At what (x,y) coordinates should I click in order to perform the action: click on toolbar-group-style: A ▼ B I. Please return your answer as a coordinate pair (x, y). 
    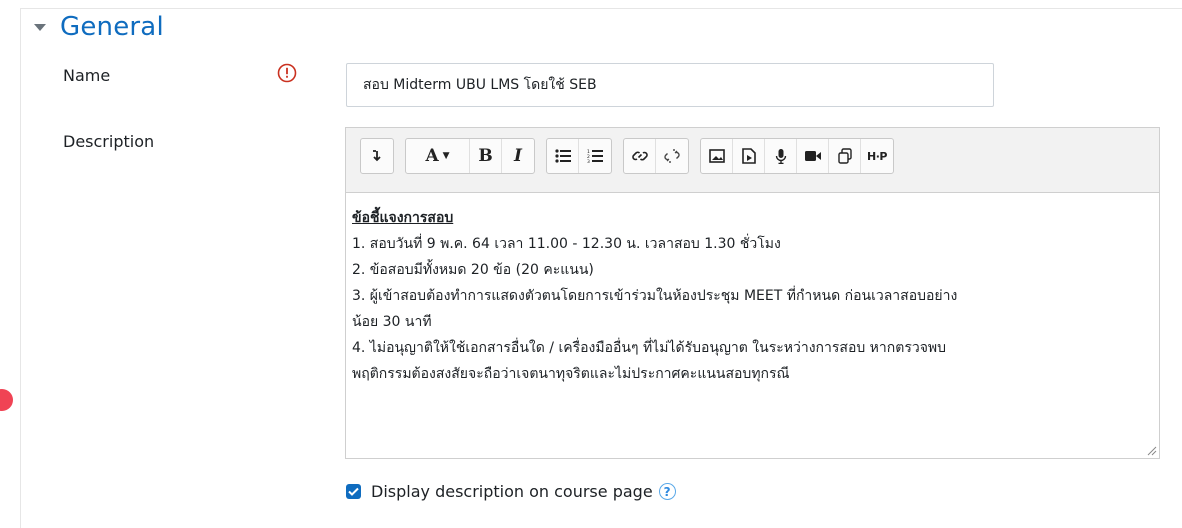
    Looking at the image, I should click on (470, 156).